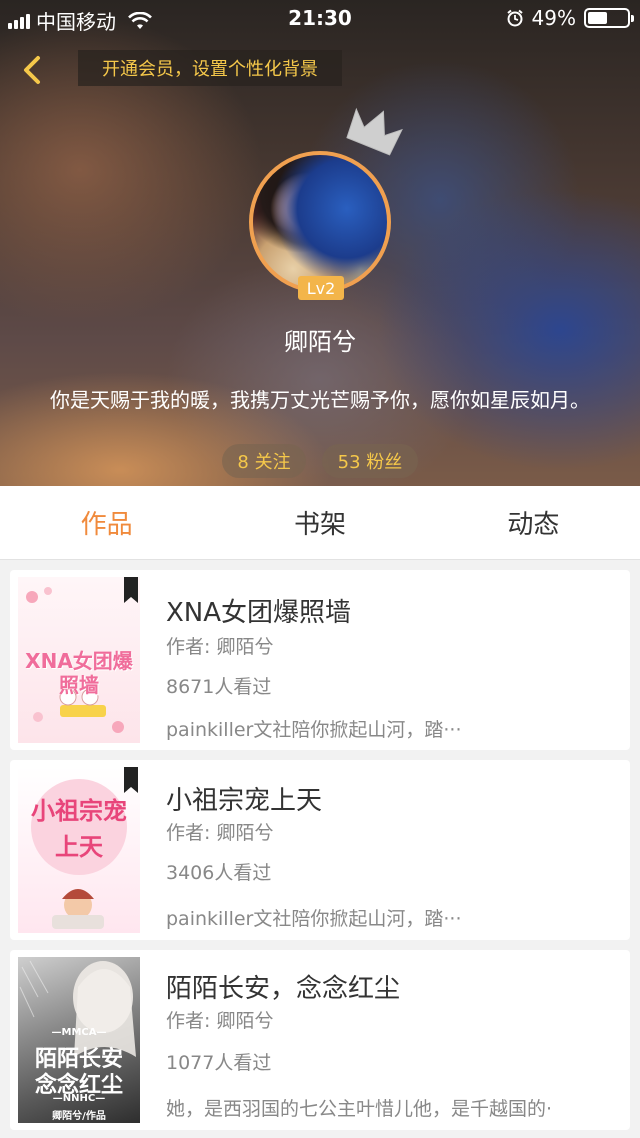 The width and height of the screenshot is (640, 1138). I want to click on alarm-icon, so click(514, 18).